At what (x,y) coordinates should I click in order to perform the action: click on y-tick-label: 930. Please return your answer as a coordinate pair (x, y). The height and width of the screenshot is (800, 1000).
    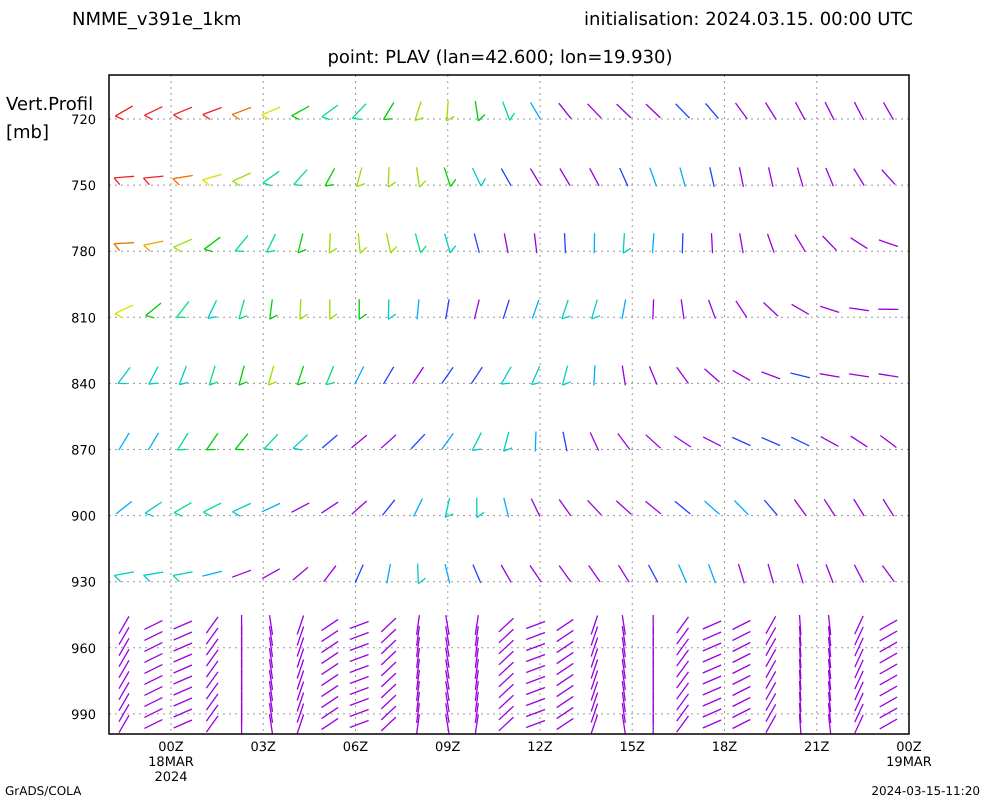
    Looking at the image, I should click on (83, 583).